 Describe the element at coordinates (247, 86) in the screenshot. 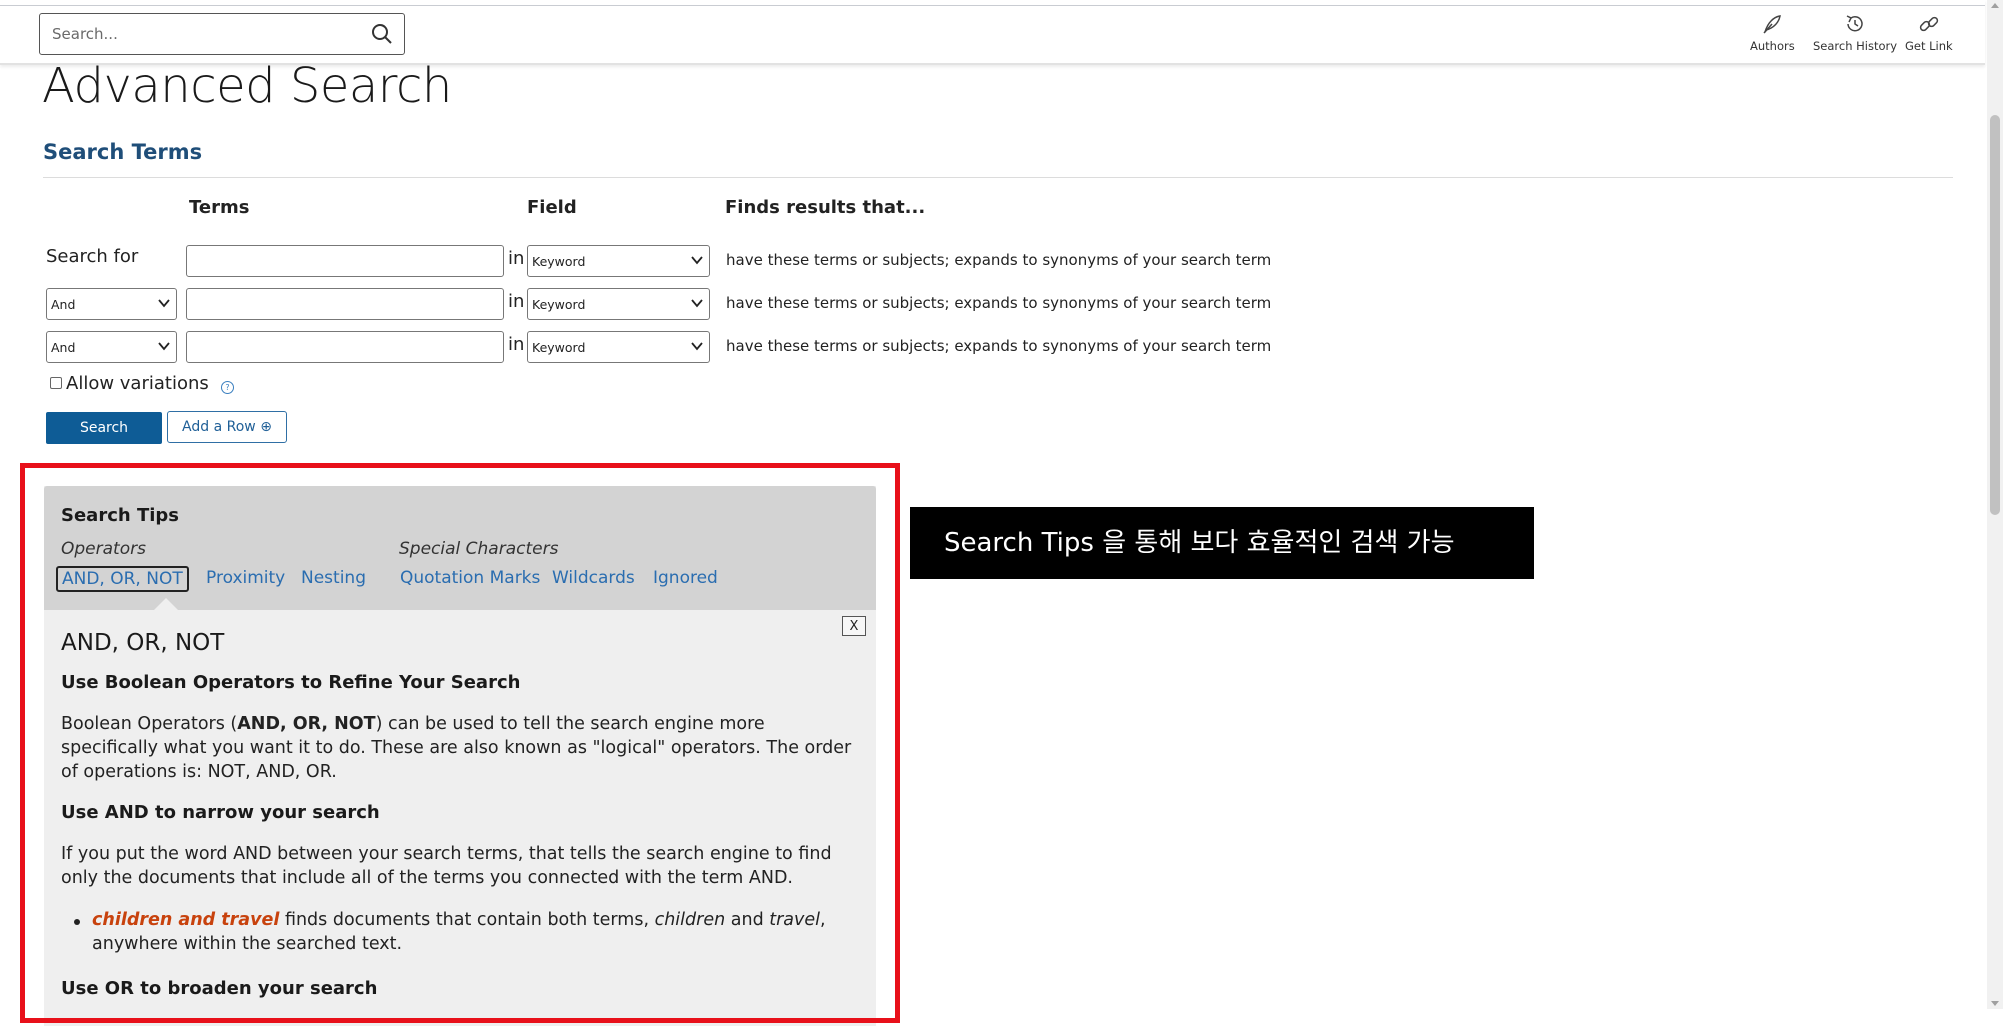

I see `page-title: Advanced Search` at that location.